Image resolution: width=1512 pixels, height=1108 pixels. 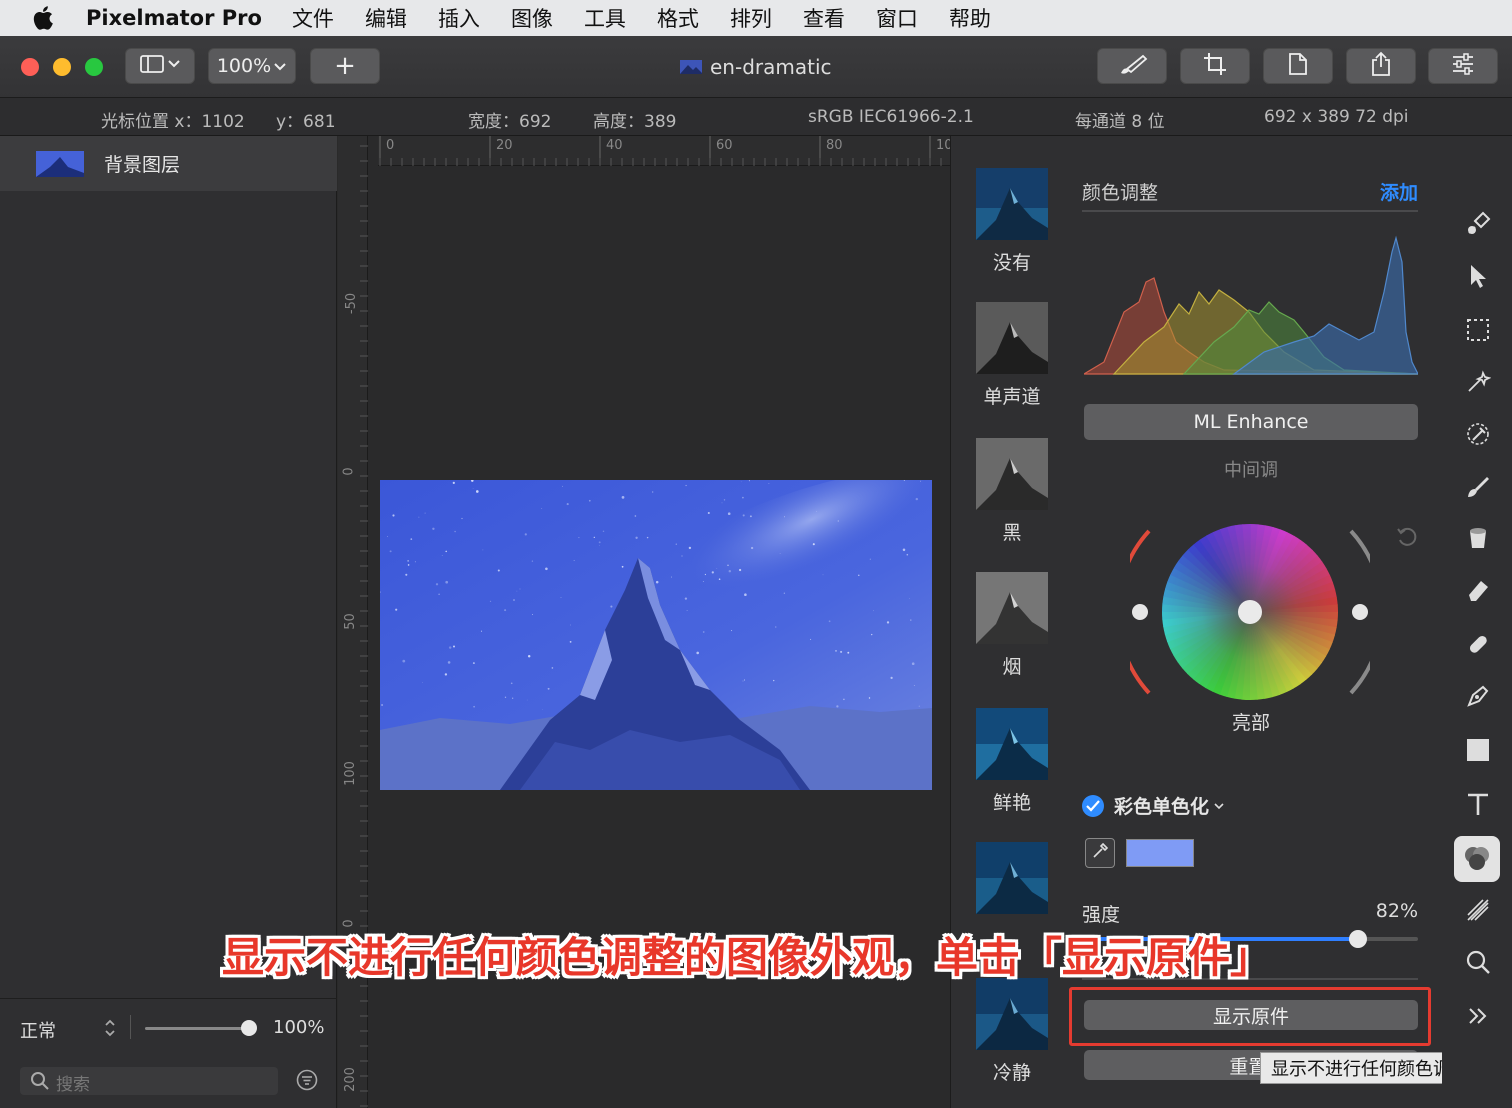 What do you see at coordinates (142, 165) in the screenshot?
I see `layer-name: 背景图层` at bounding box center [142, 165].